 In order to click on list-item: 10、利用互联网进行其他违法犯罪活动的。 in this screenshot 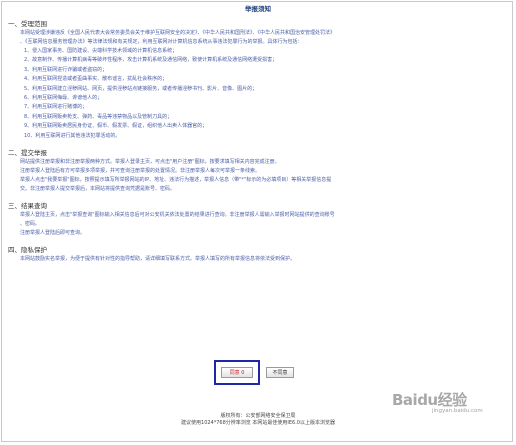, I will do `click(72, 135)`.